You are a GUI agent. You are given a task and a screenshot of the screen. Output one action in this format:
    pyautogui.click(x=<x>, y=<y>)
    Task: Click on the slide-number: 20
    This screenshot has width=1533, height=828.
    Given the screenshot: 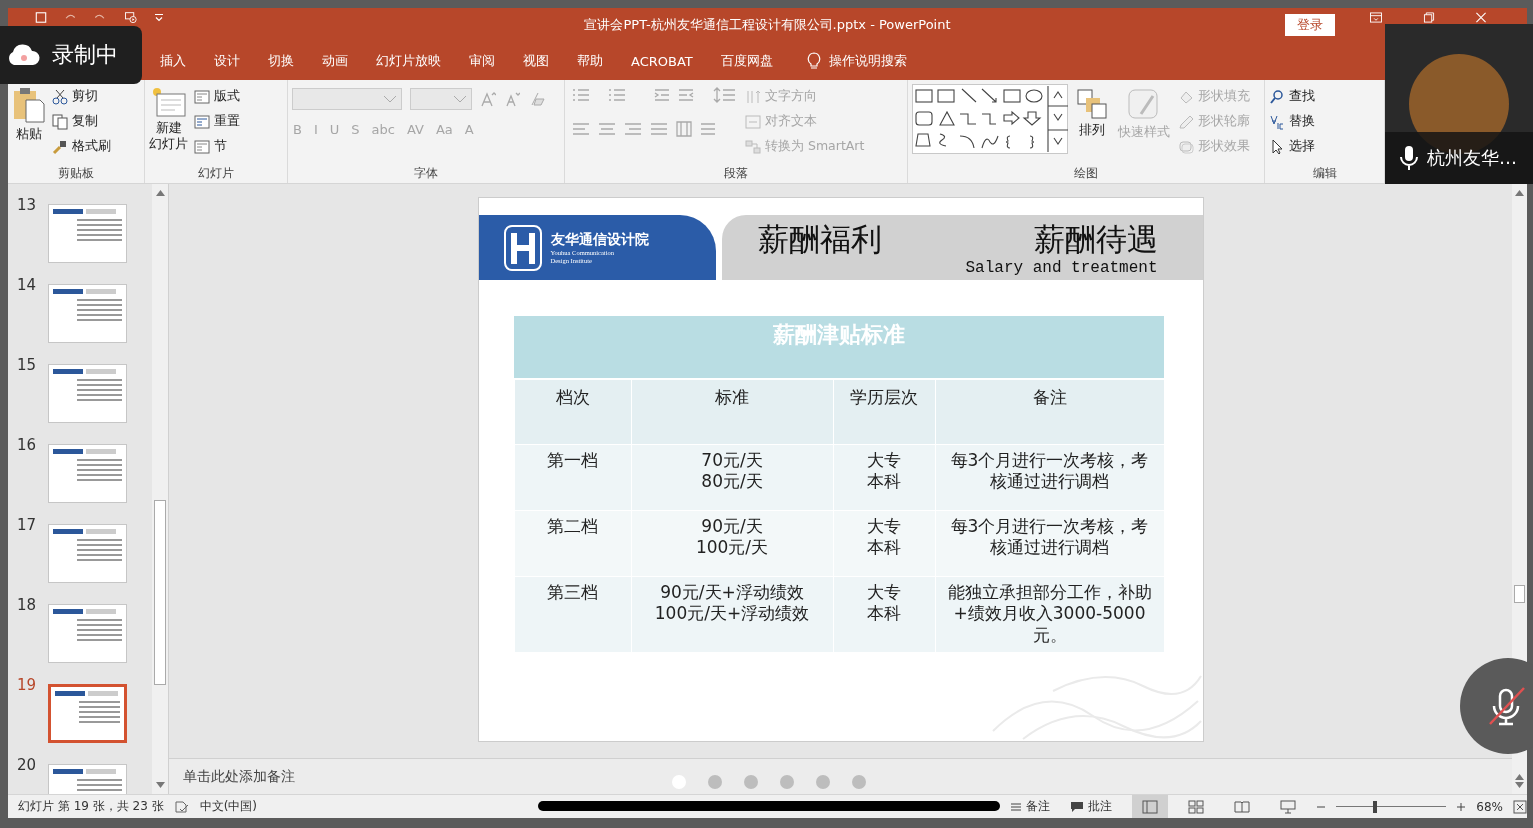 What is the action you would take?
    pyautogui.click(x=25, y=765)
    